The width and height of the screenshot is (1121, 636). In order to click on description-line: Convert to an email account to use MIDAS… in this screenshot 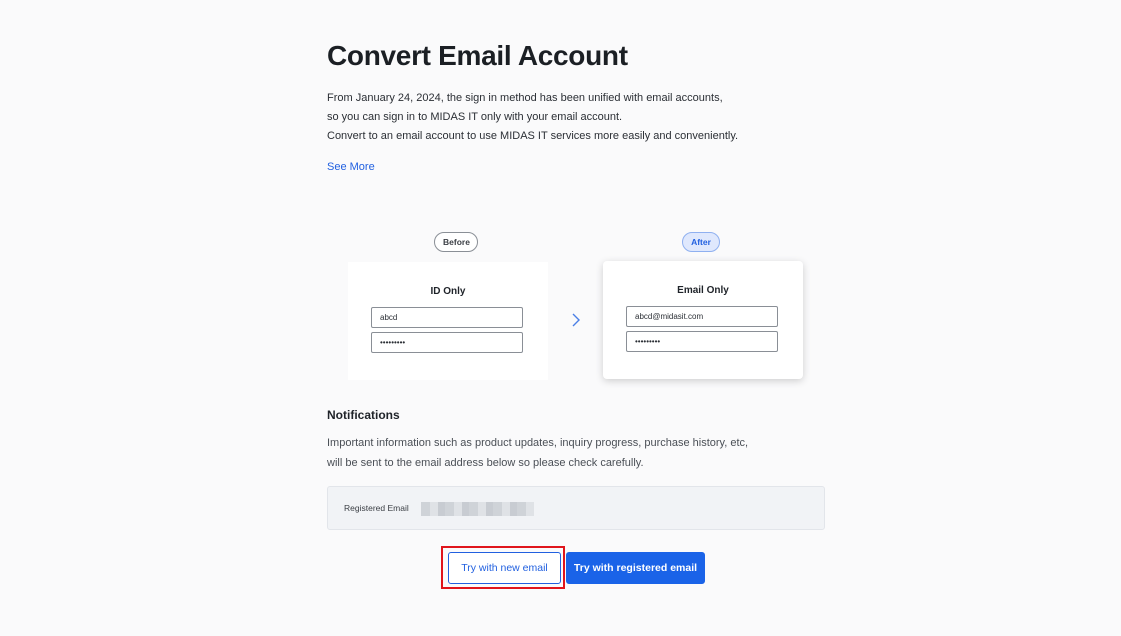, I will do `click(533, 136)`.